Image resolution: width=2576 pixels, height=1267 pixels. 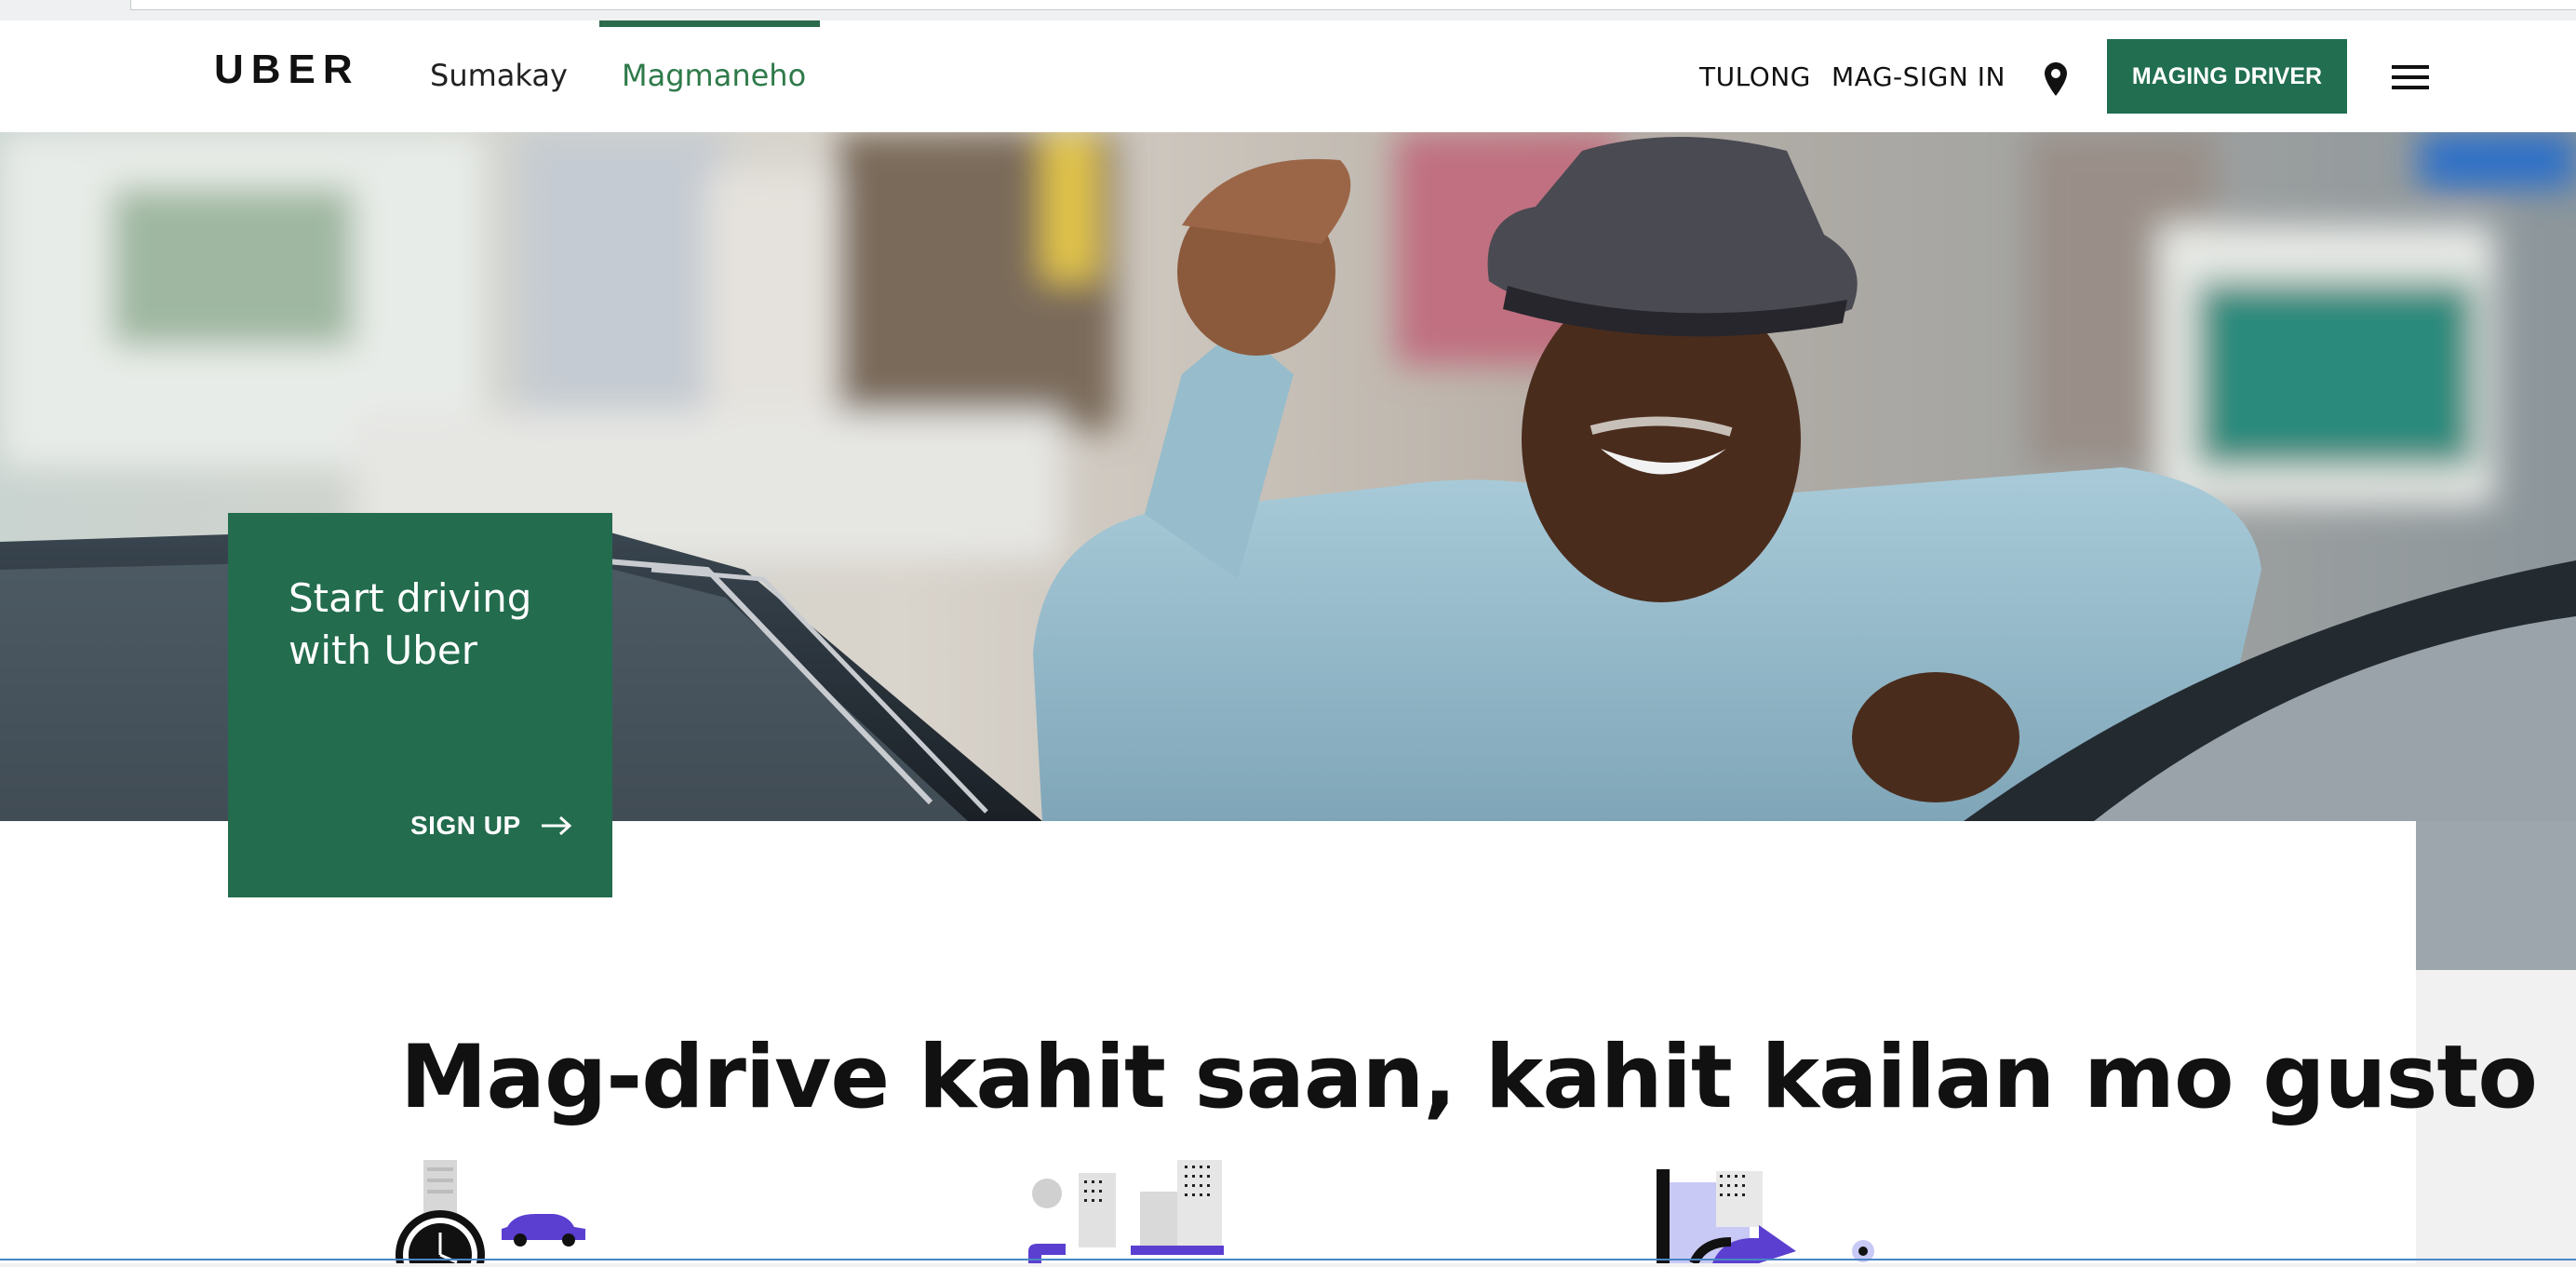 I want to click on help-link: TULONG, so click(x=1755, y=76).